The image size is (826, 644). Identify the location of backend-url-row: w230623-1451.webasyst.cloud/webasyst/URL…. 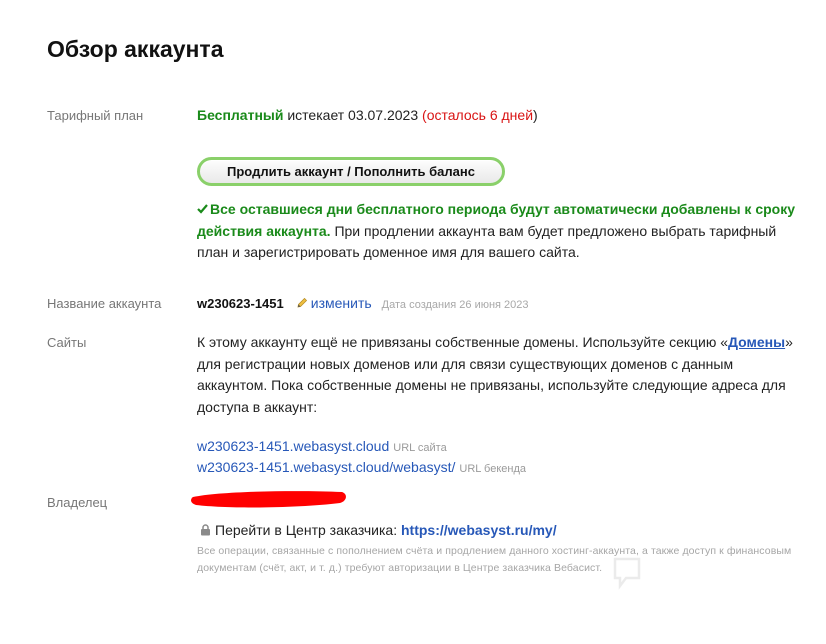
(361, 468).